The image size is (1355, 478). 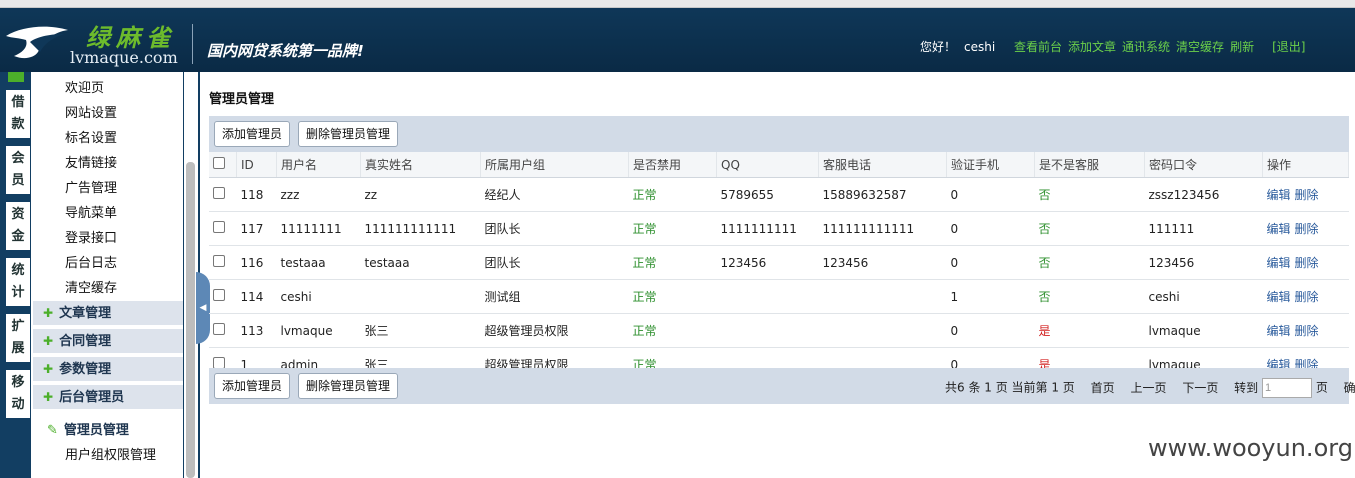 What do you see at coordinates (84, 86) in the screenshot?
I see `menu-welcome: 欢迎页` at bounding box center [84, 86].